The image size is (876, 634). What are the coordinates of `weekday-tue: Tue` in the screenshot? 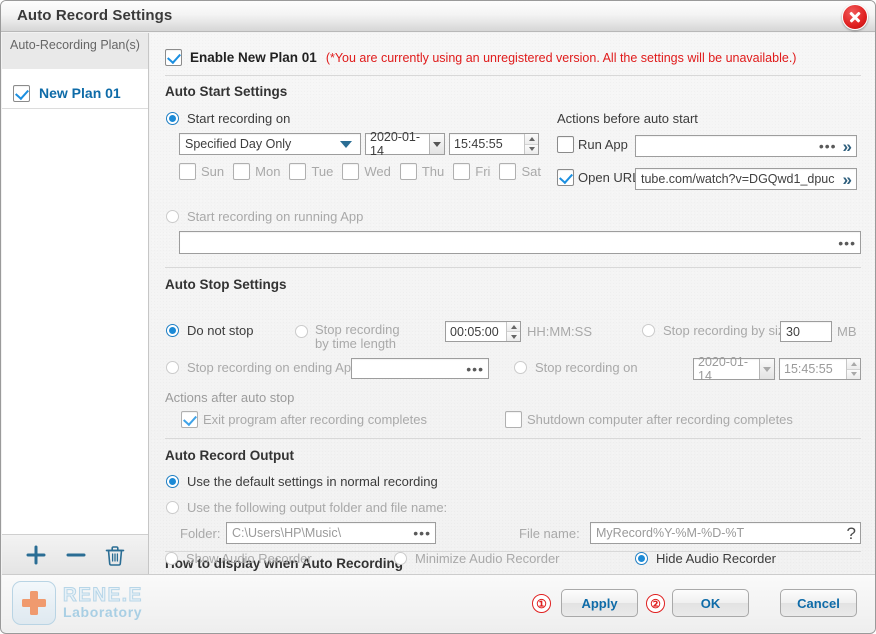 It's located at (311, 171).